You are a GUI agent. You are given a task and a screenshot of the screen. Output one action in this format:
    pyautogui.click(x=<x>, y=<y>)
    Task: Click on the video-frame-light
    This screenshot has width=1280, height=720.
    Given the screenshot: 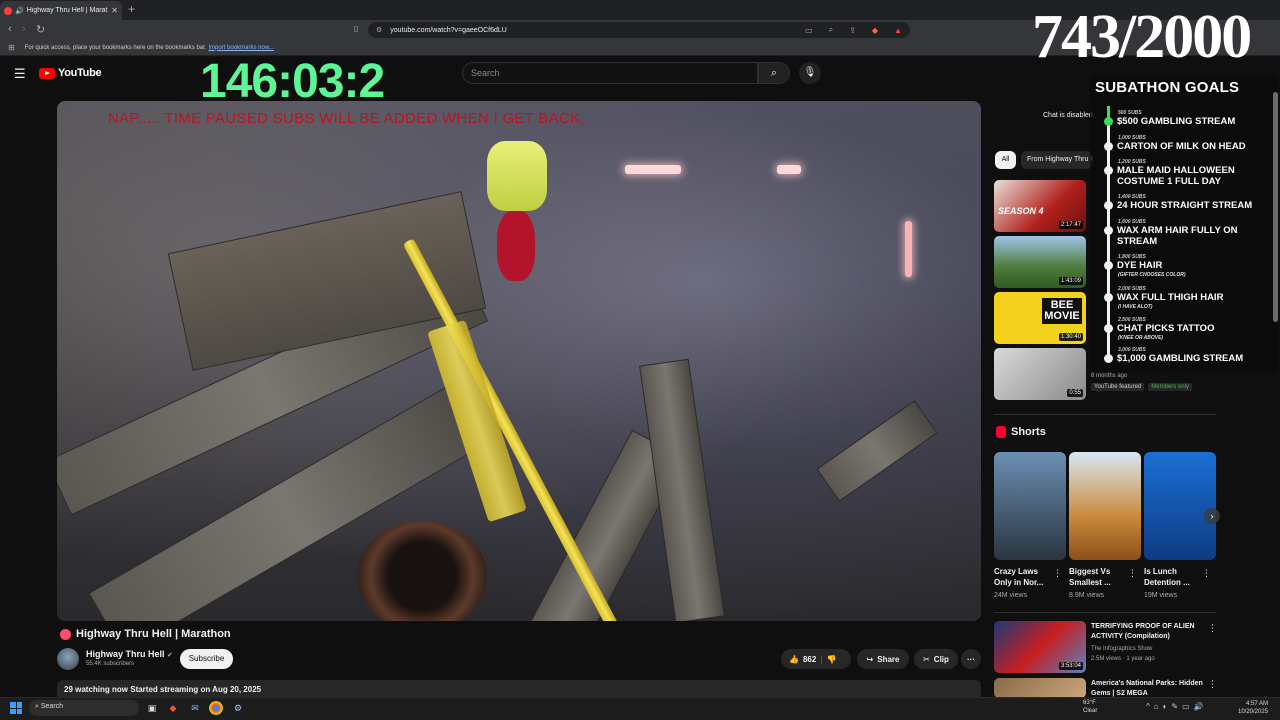 What is the action you would take?
    pyautogui.click(x=653, y=169)
    